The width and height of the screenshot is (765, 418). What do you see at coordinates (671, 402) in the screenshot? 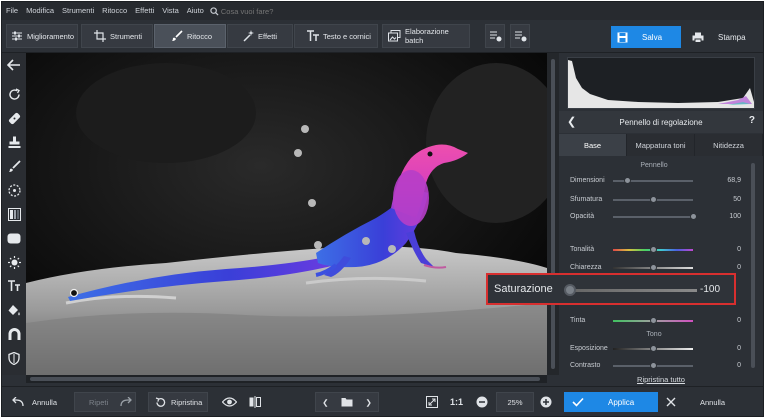
I see `close-icon` at bounding box center [671, 402].